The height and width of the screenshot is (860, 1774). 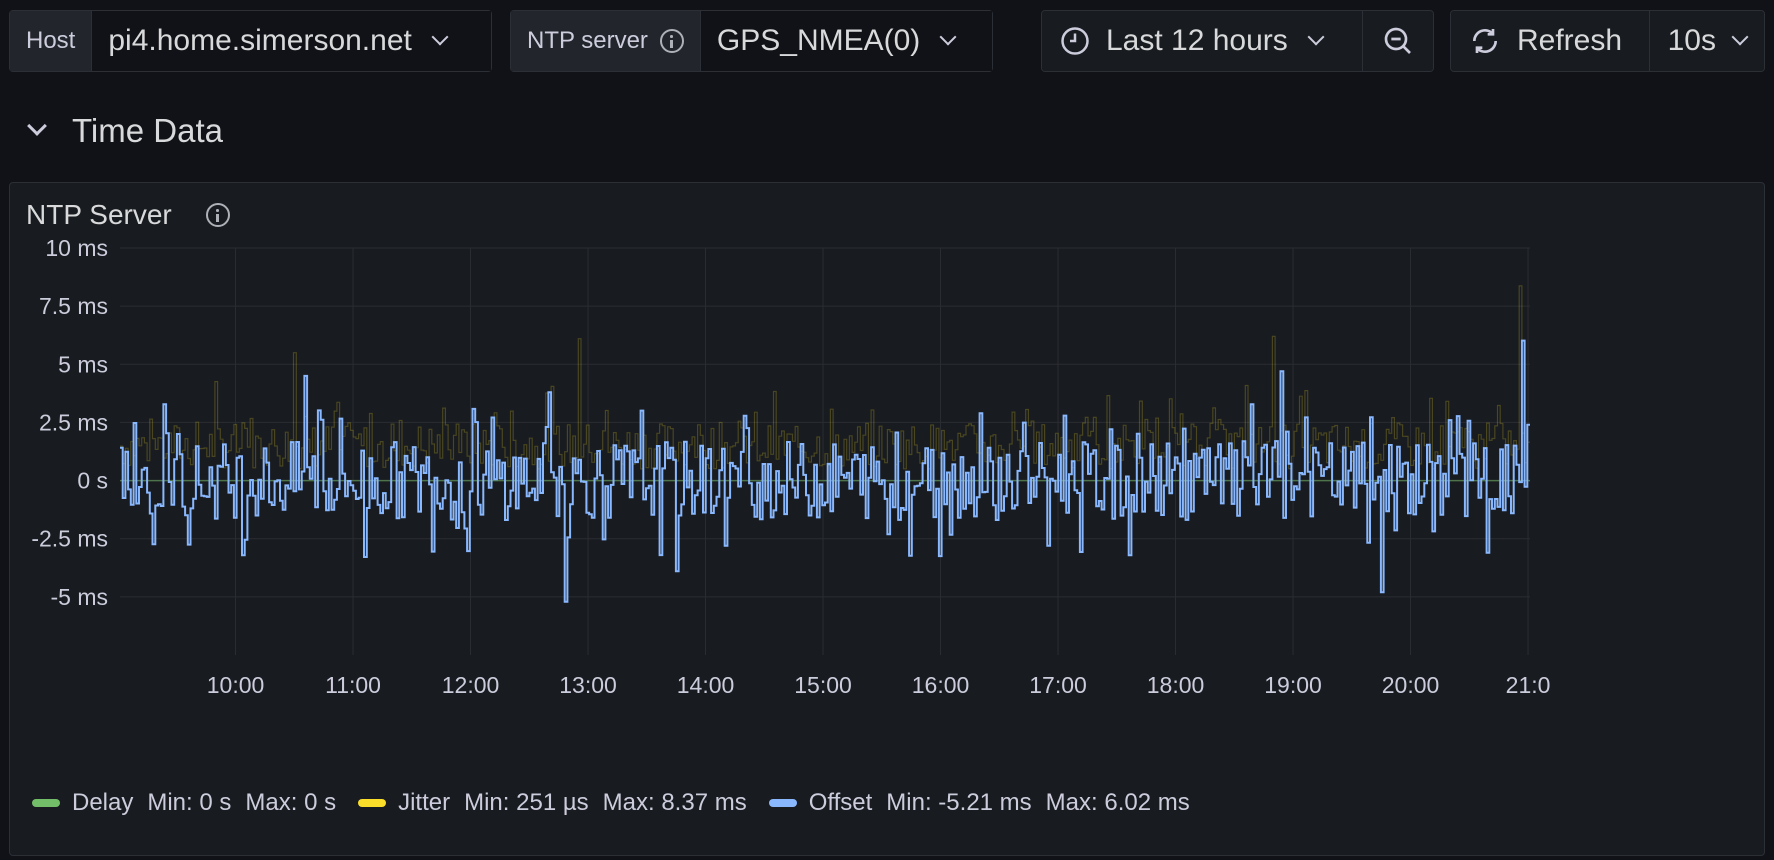 I want to click on zoom-out-button, so click(x=1398, y=41).